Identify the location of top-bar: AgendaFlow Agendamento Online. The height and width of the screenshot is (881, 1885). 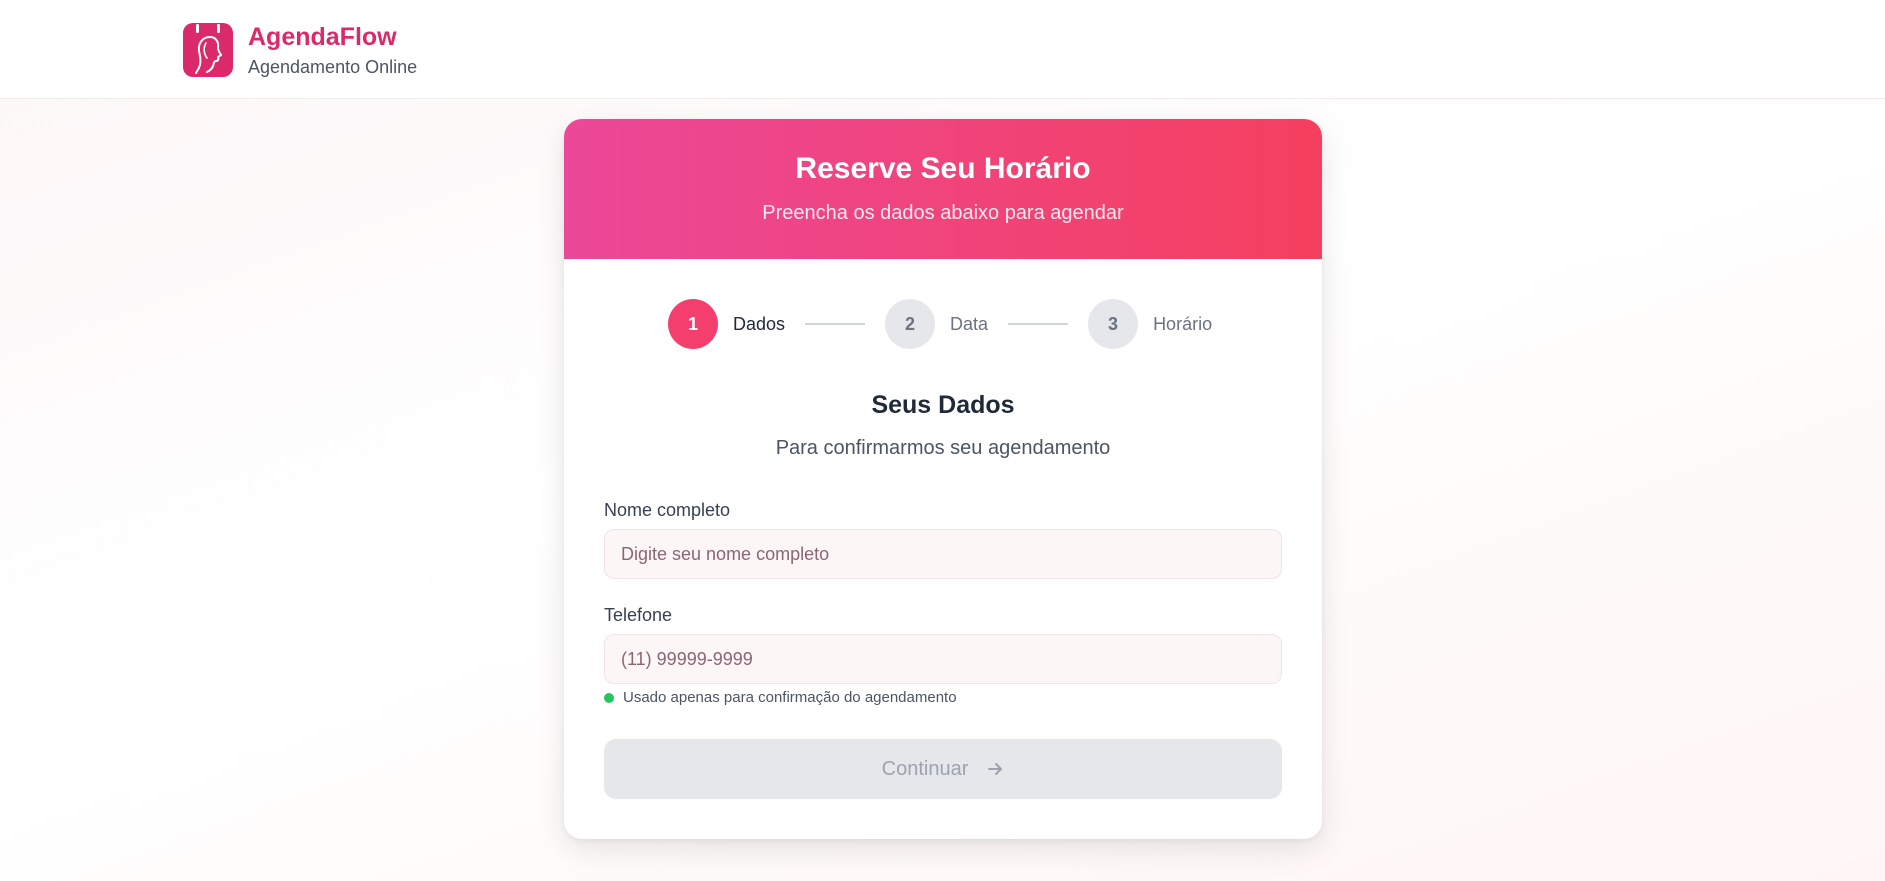
(942, 49).